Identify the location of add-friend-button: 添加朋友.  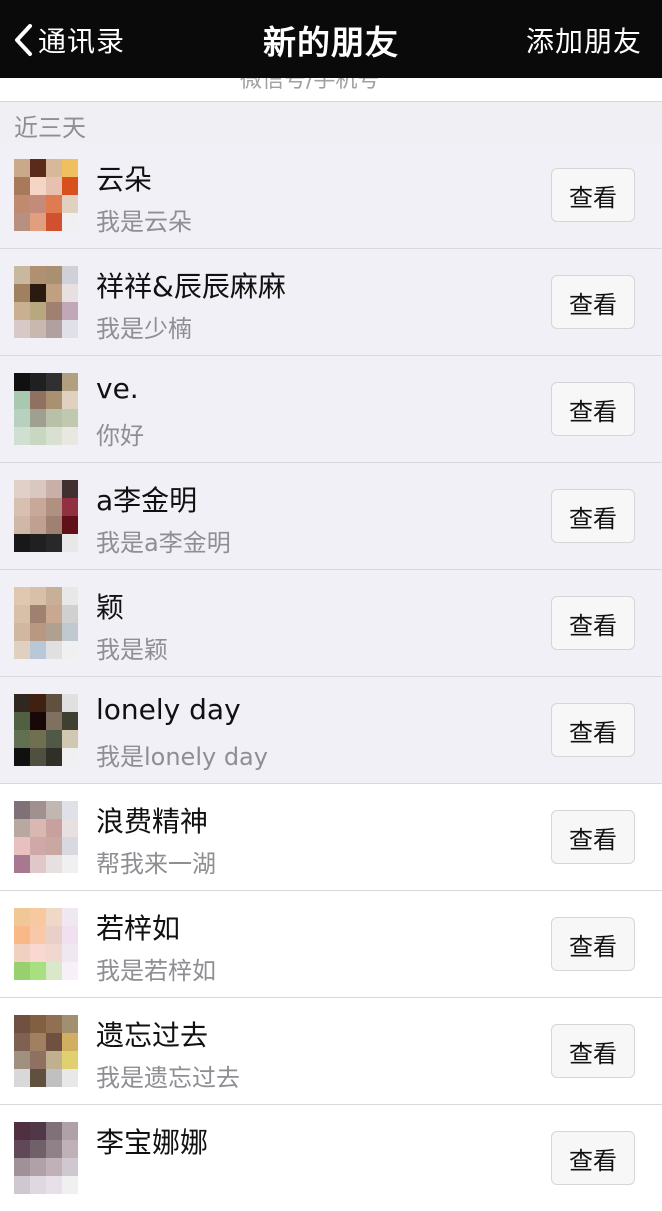
(584, 40).